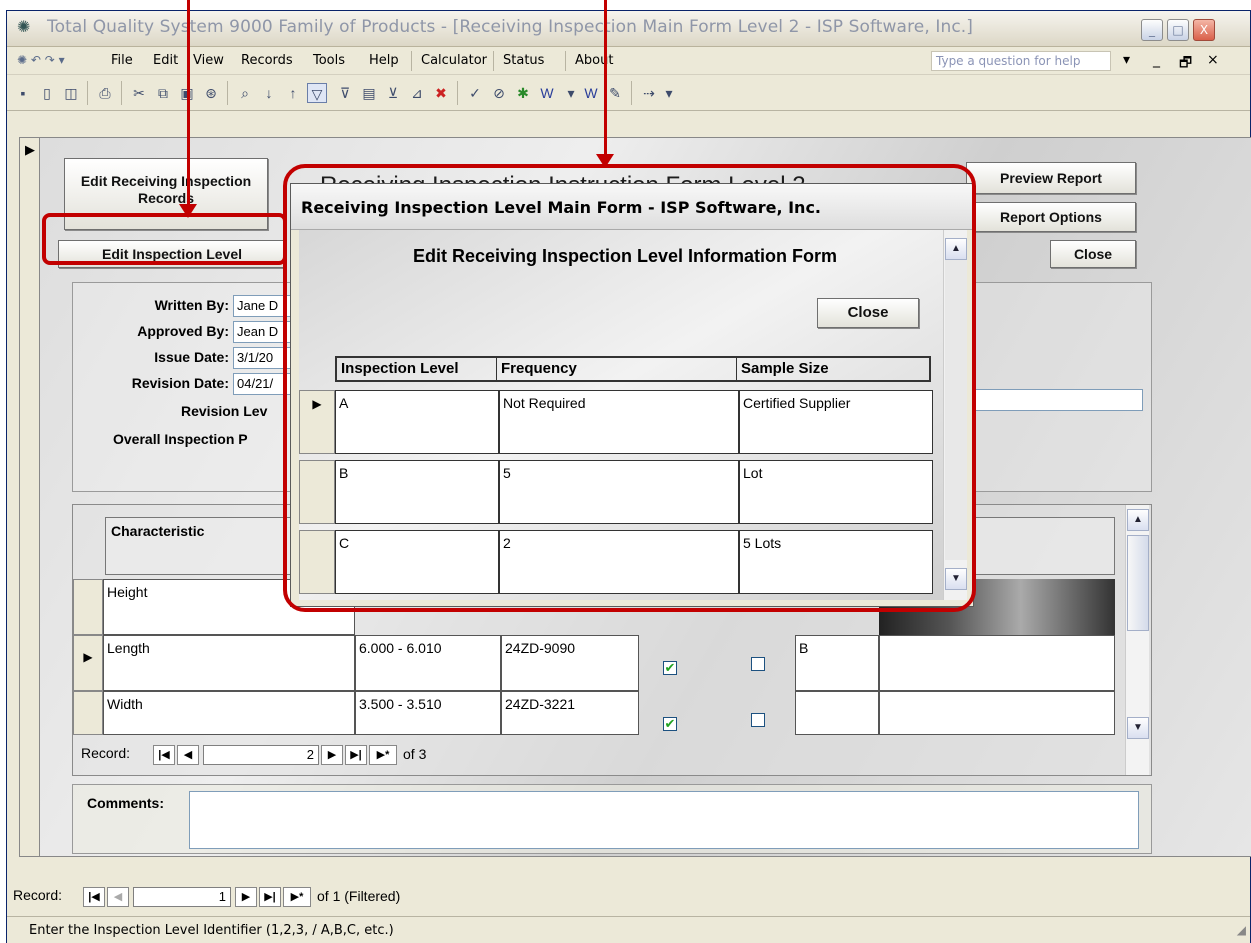  What do you see at coordinates (649, 93) in the screenshot?
I see `new-object-icon: ⇢` at bounding box center [649, 93].